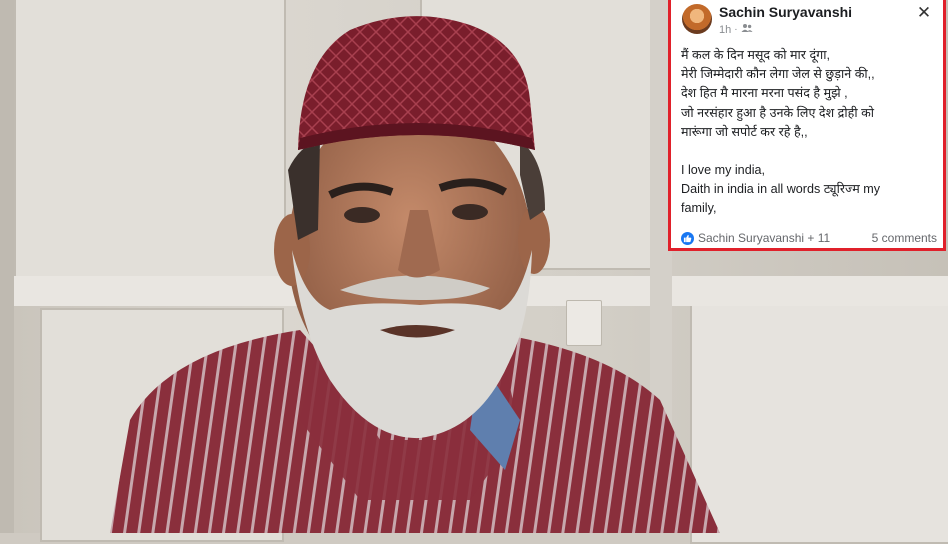 The width and height of the screenshot is (948, 544). I want to click on author-name: Sachin Suryavanshi, so click(785, 12).